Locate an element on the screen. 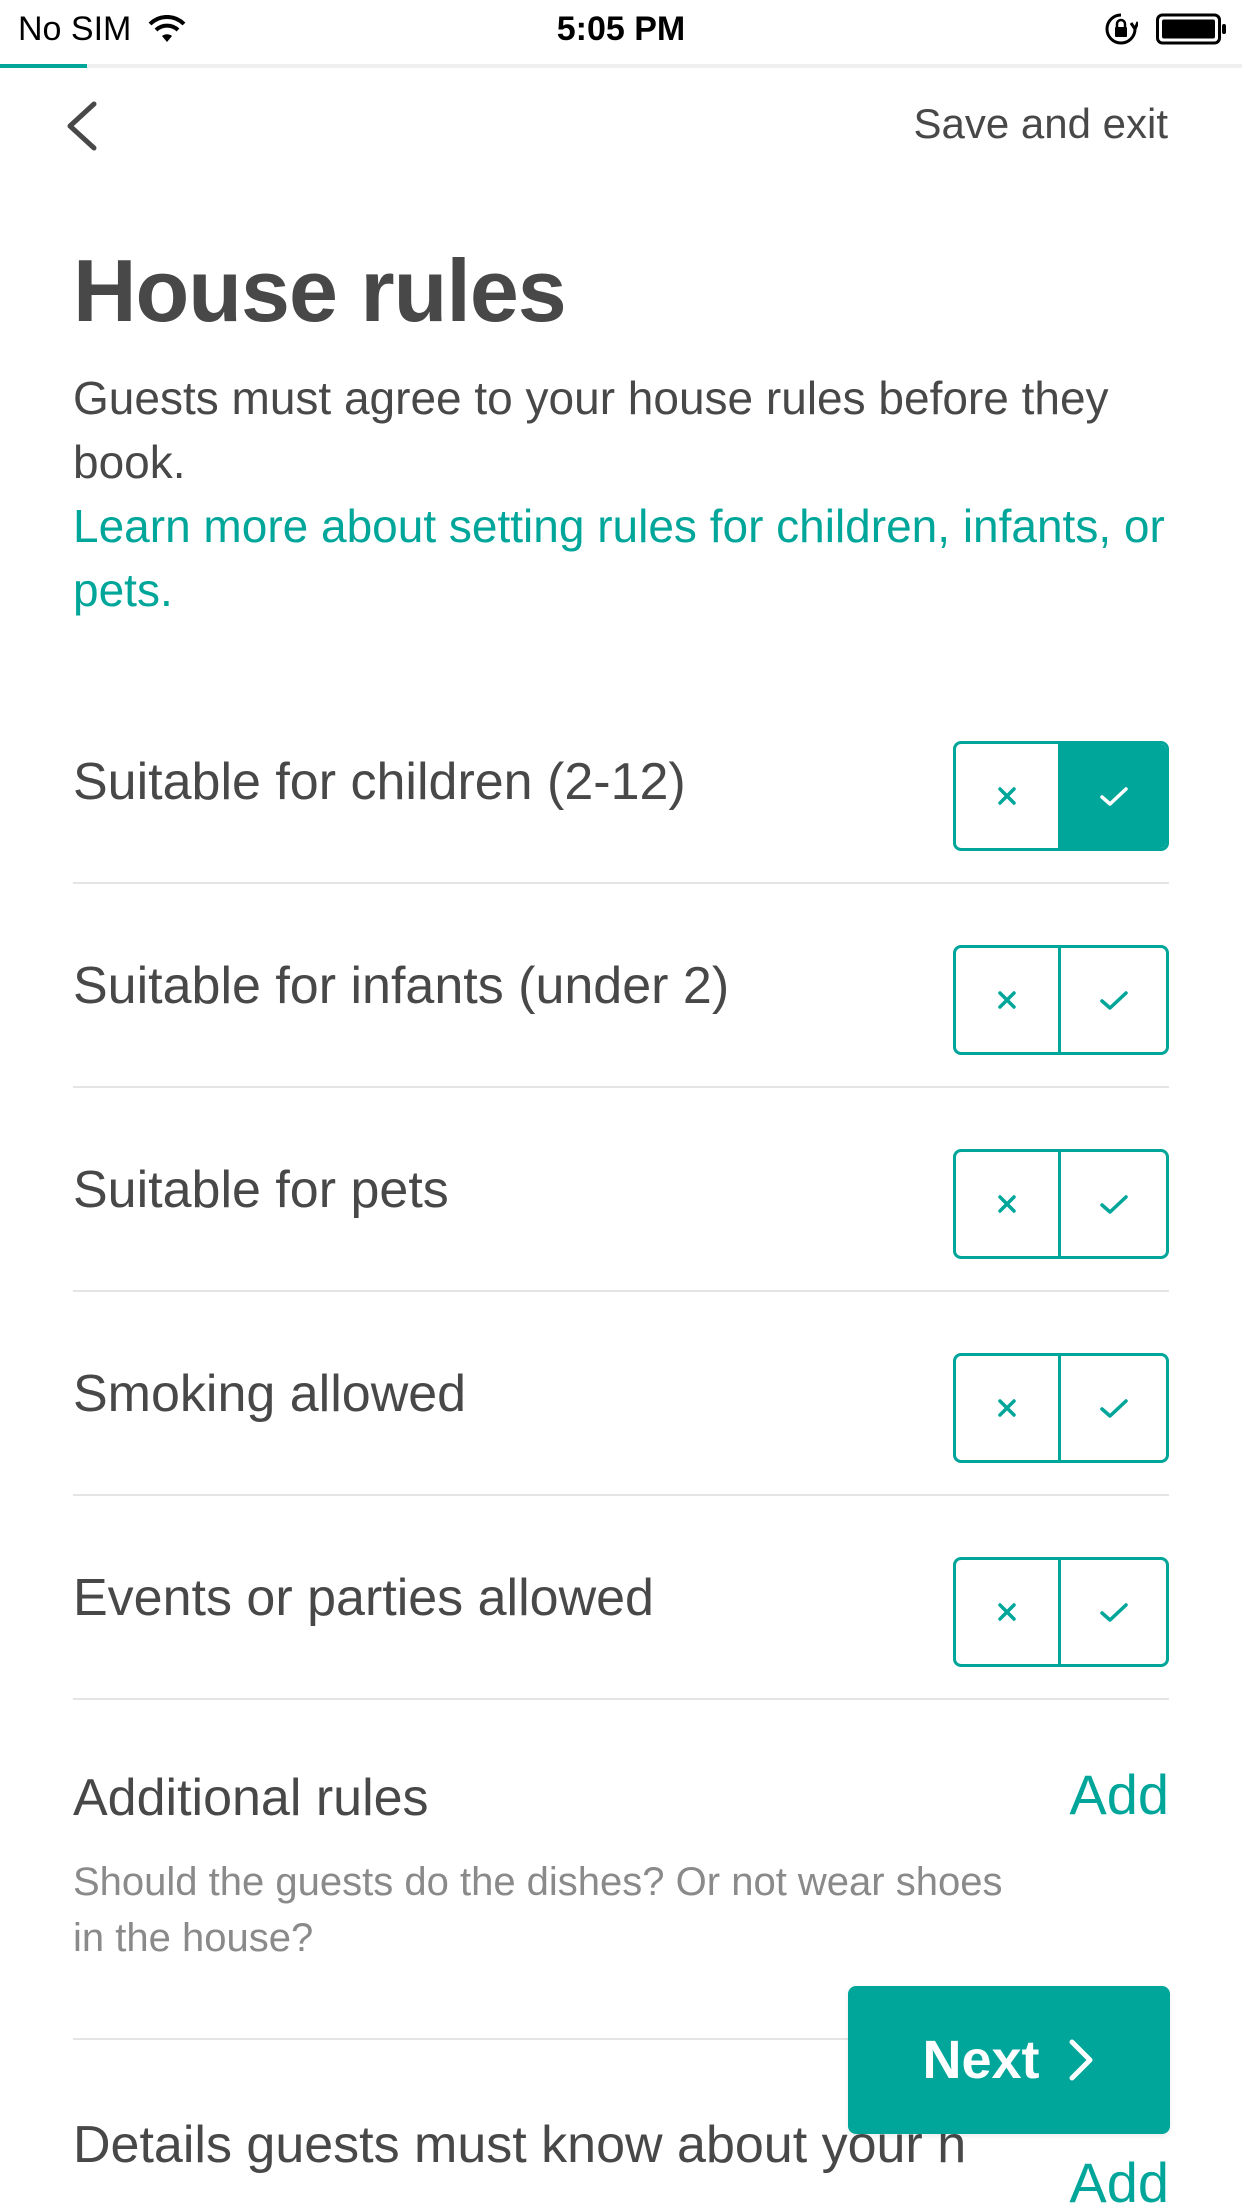  status-right is located at coordinates (1166, 29).